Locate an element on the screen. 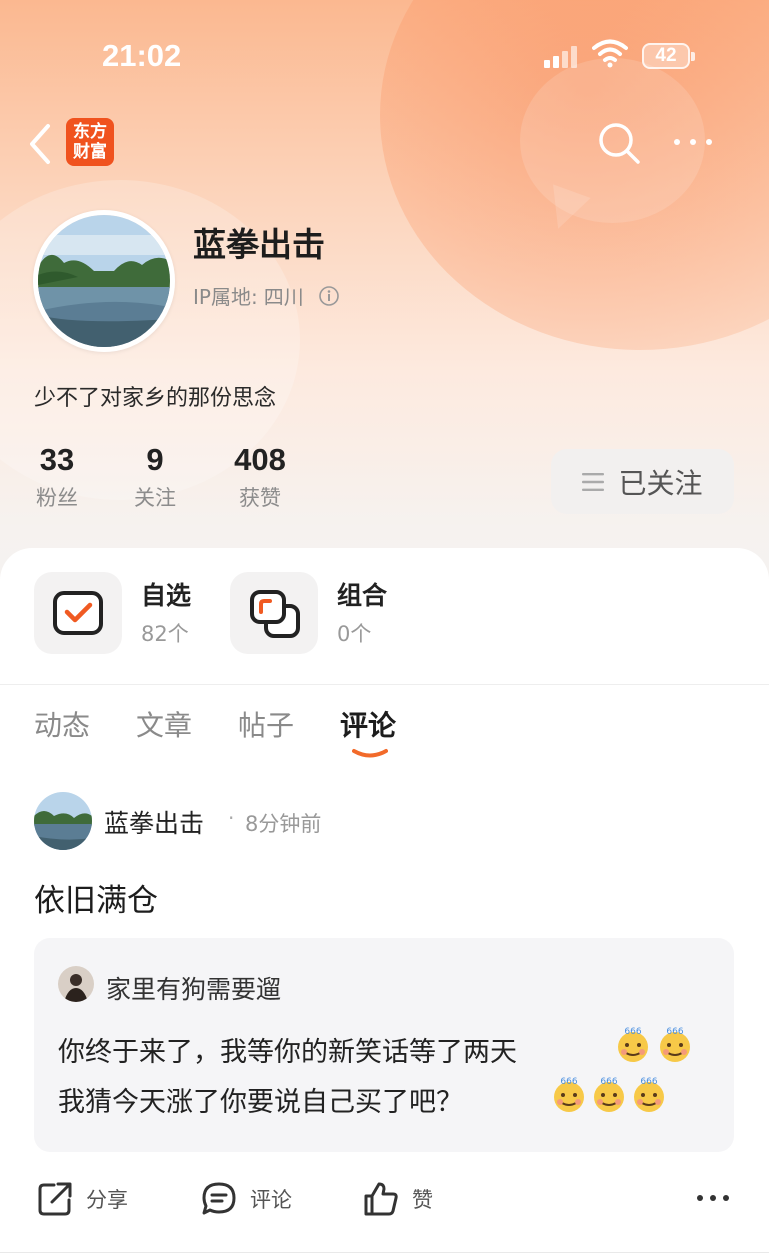 Image resolution: width=769 pixels, height=1258 pixels. quoted-author-name: 家里有狗需要遛 is located at coordinates (193, 988).